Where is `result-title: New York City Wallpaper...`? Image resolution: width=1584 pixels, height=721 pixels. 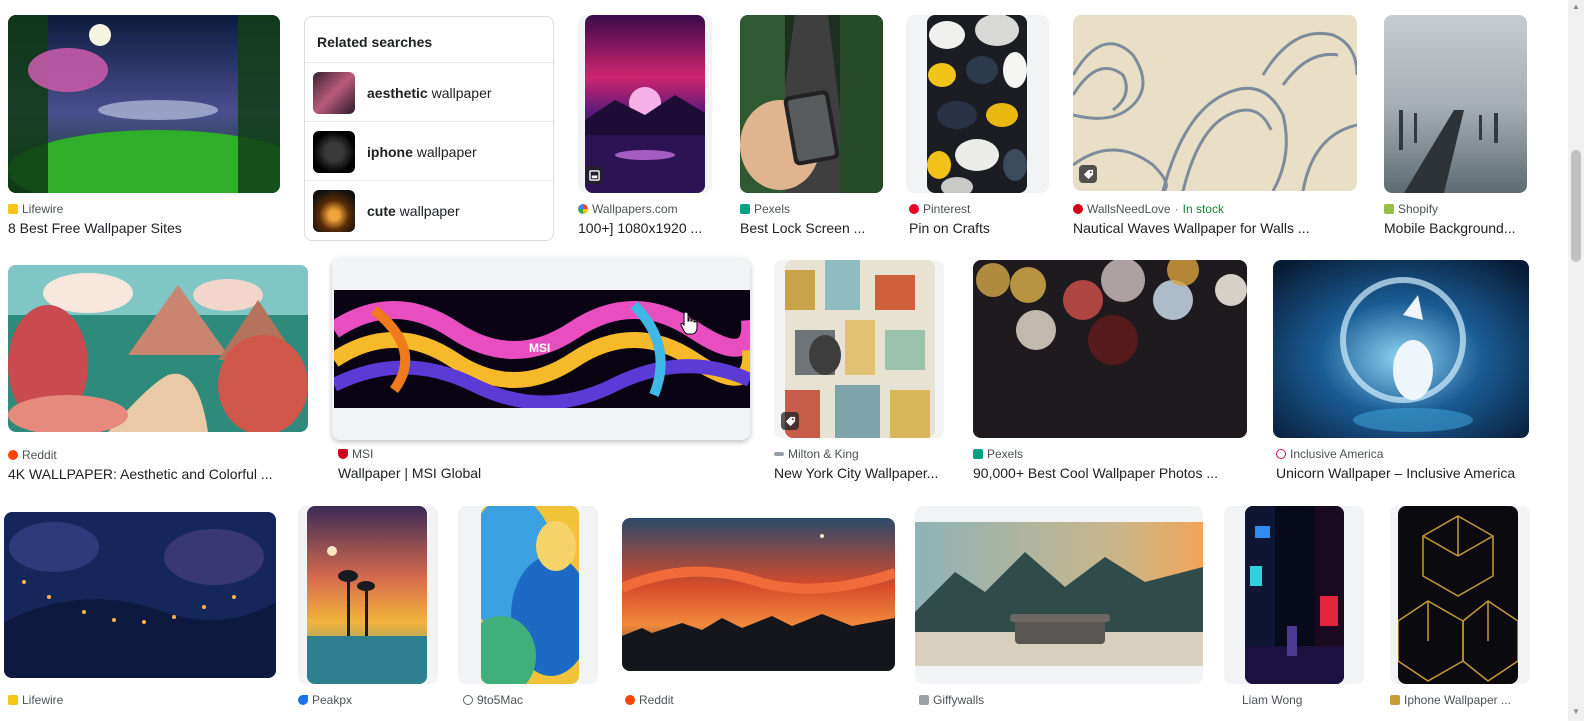
result-title: New York City Wallpaper... is located at coordinates (859, 473).